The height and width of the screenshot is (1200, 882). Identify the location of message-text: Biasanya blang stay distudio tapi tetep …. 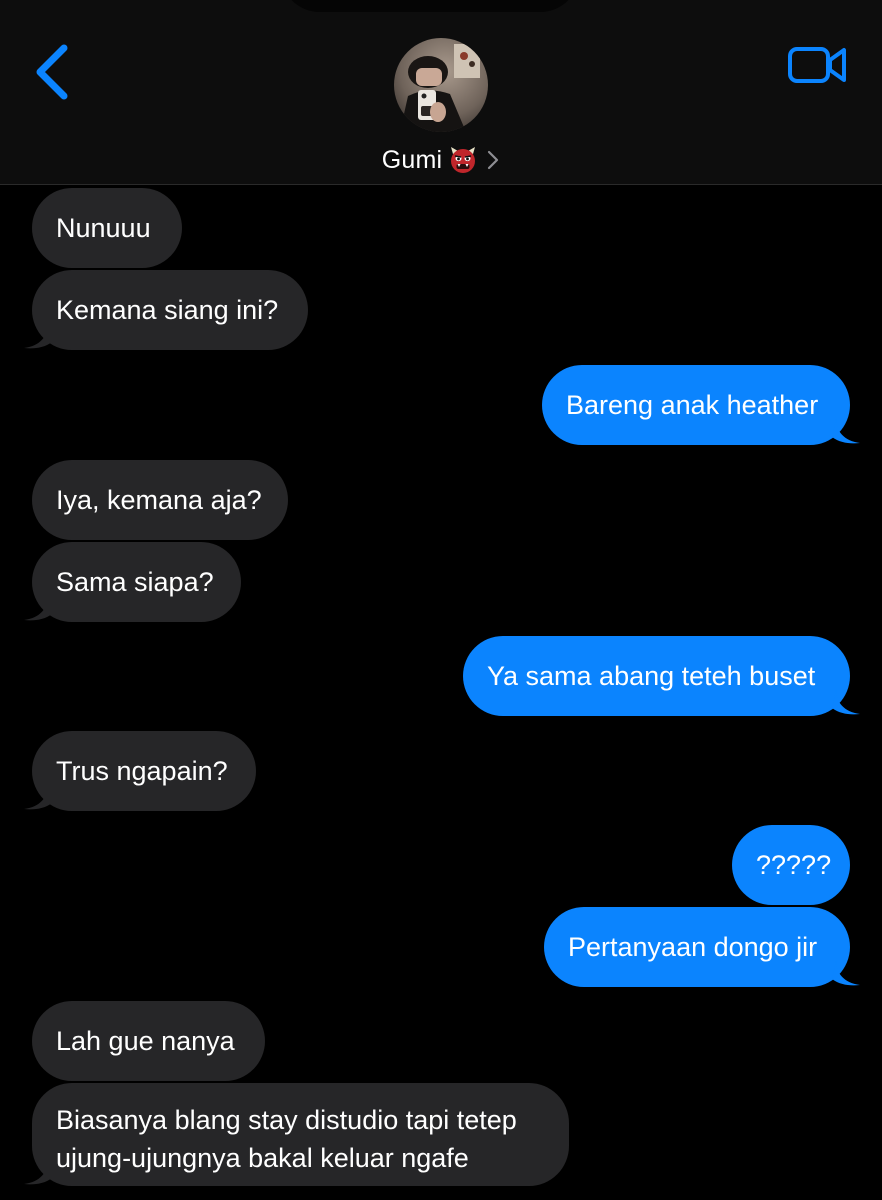
(286, 1139).